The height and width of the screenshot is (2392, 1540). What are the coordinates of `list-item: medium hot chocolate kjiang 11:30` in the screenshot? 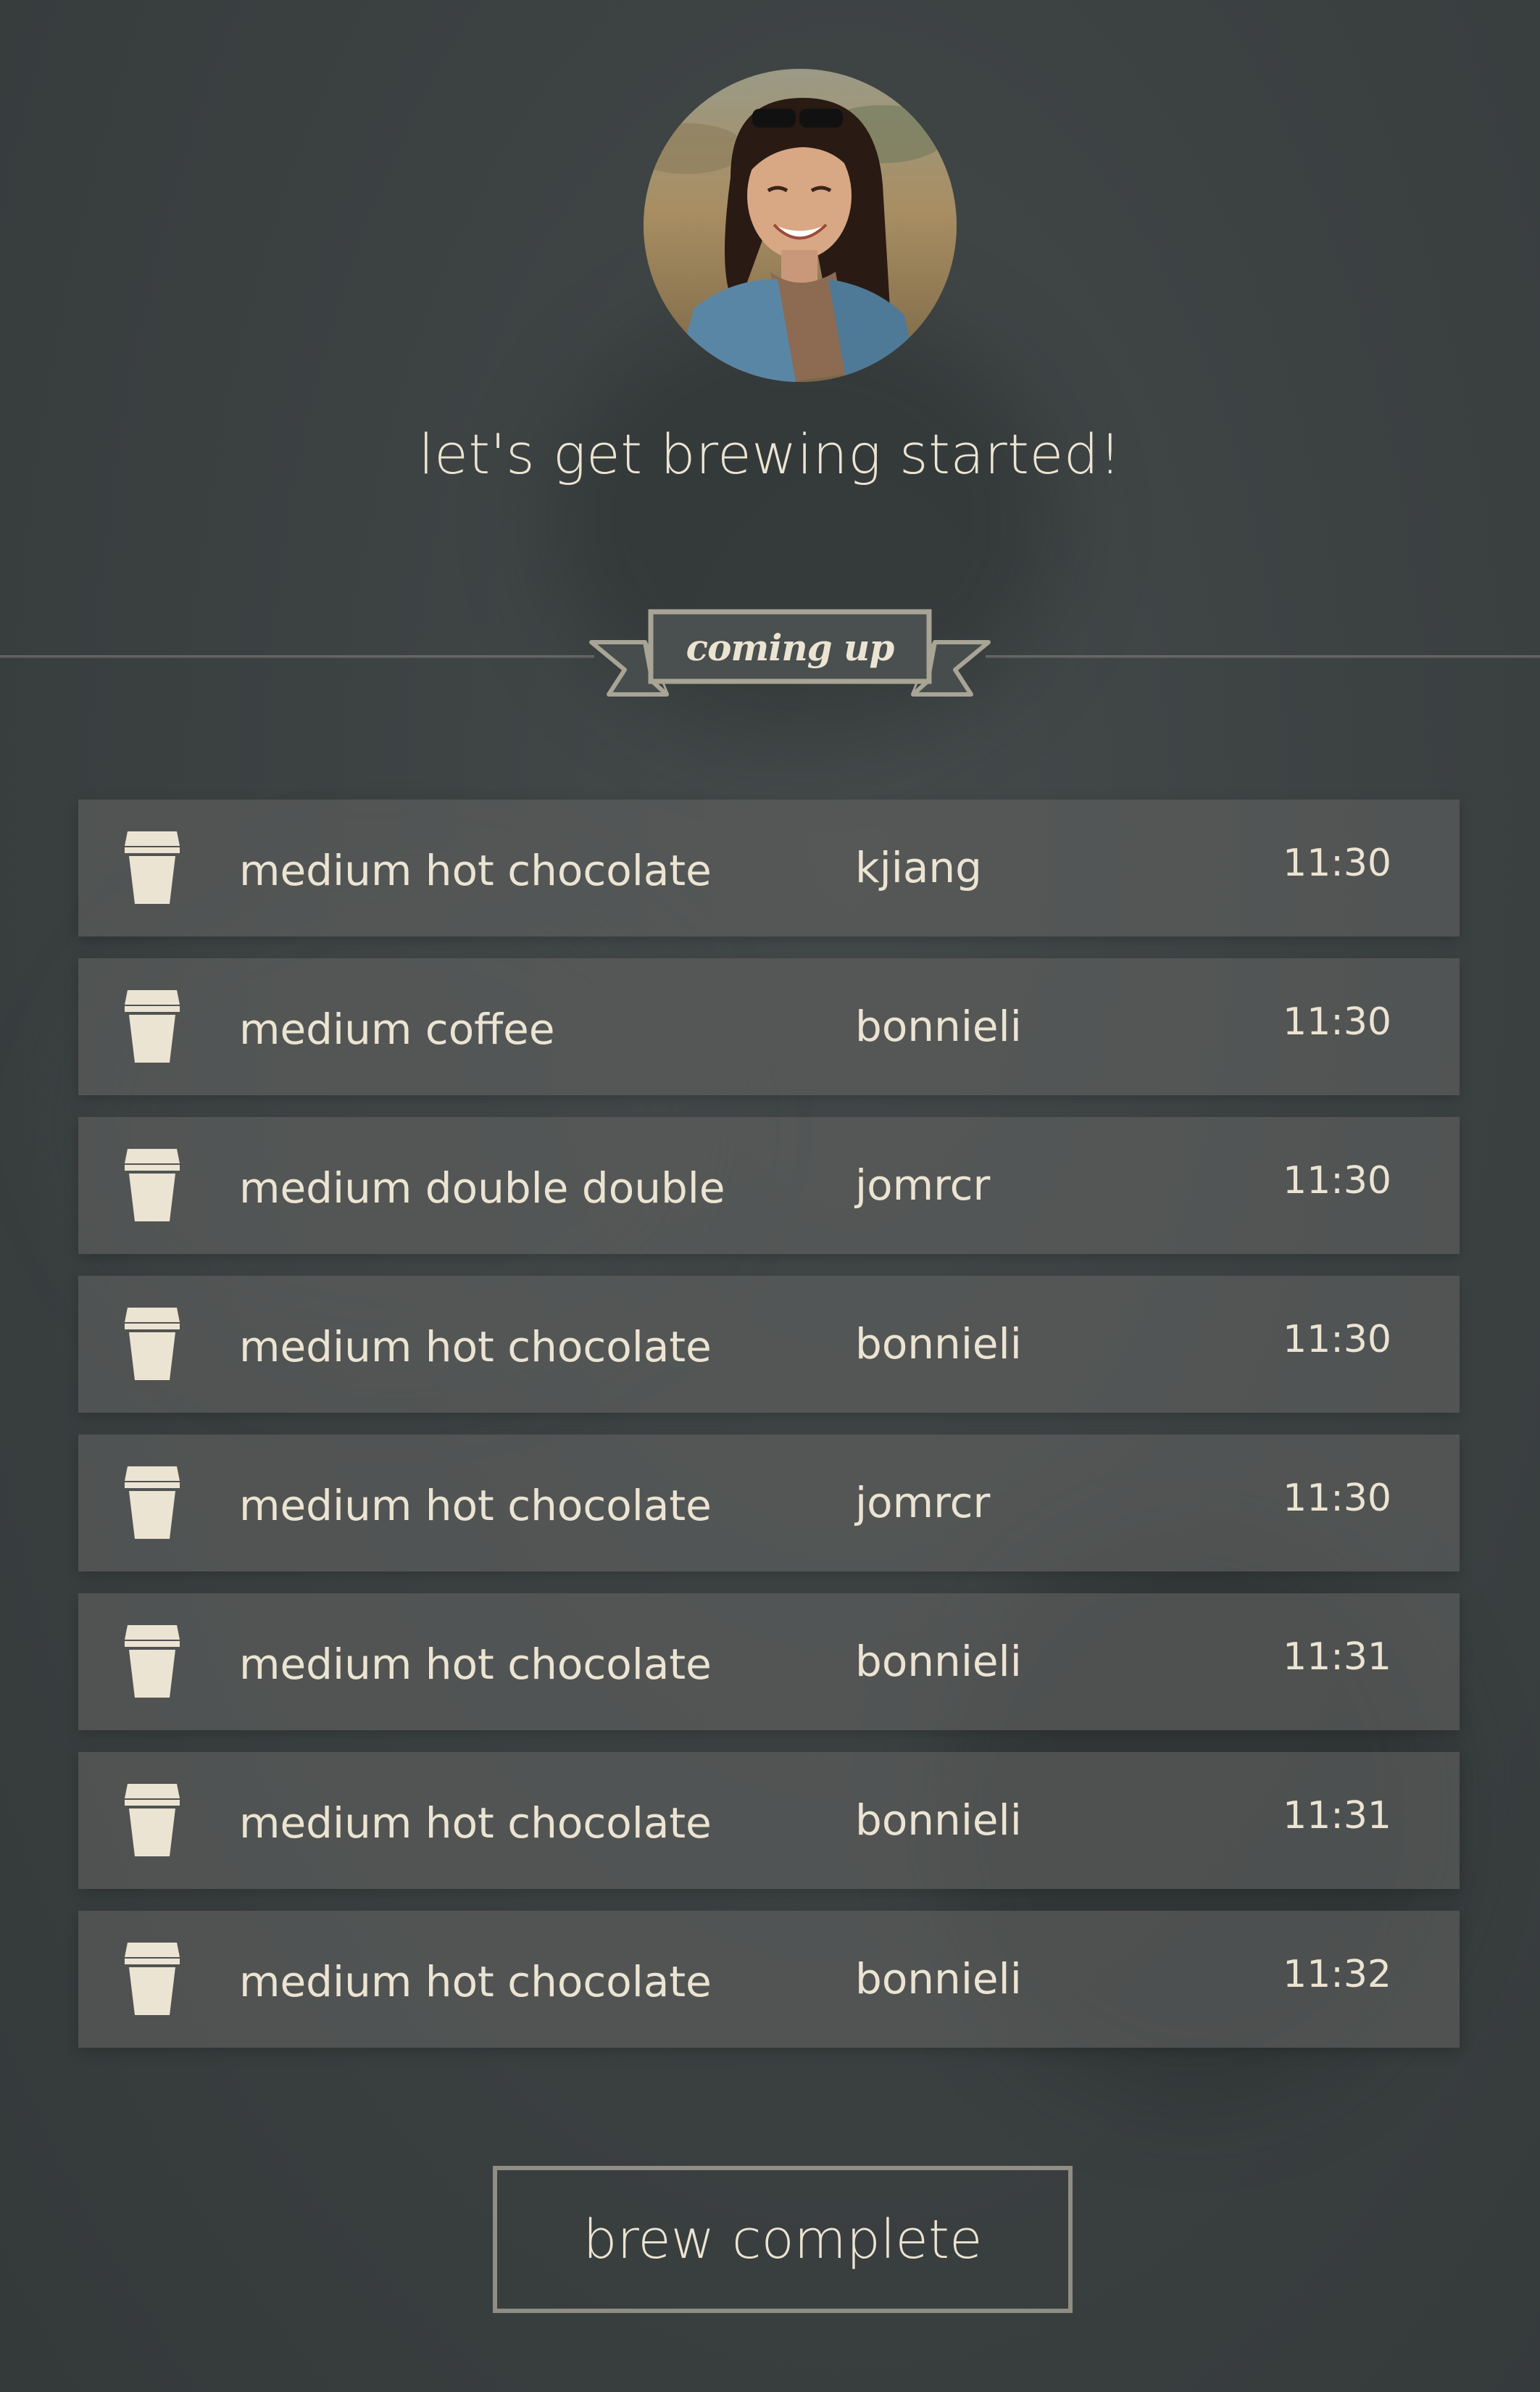 It's located at (769, 868).